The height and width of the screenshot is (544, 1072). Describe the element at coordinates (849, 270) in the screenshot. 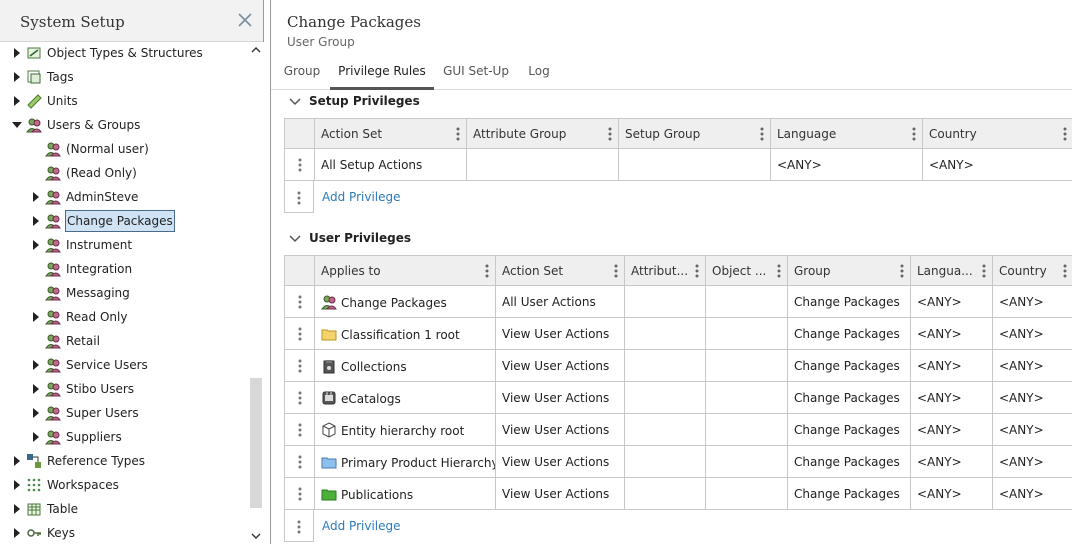

I see `column-header: Group` at that location.